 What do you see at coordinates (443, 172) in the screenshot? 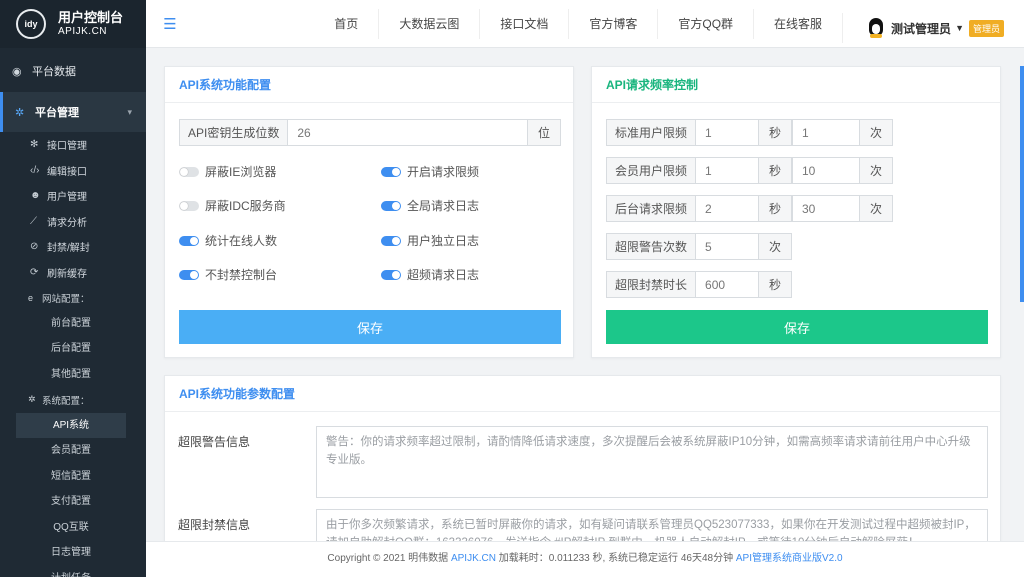
I see `toggle-label: 开启请求限频` at bounding box center [443, 172].